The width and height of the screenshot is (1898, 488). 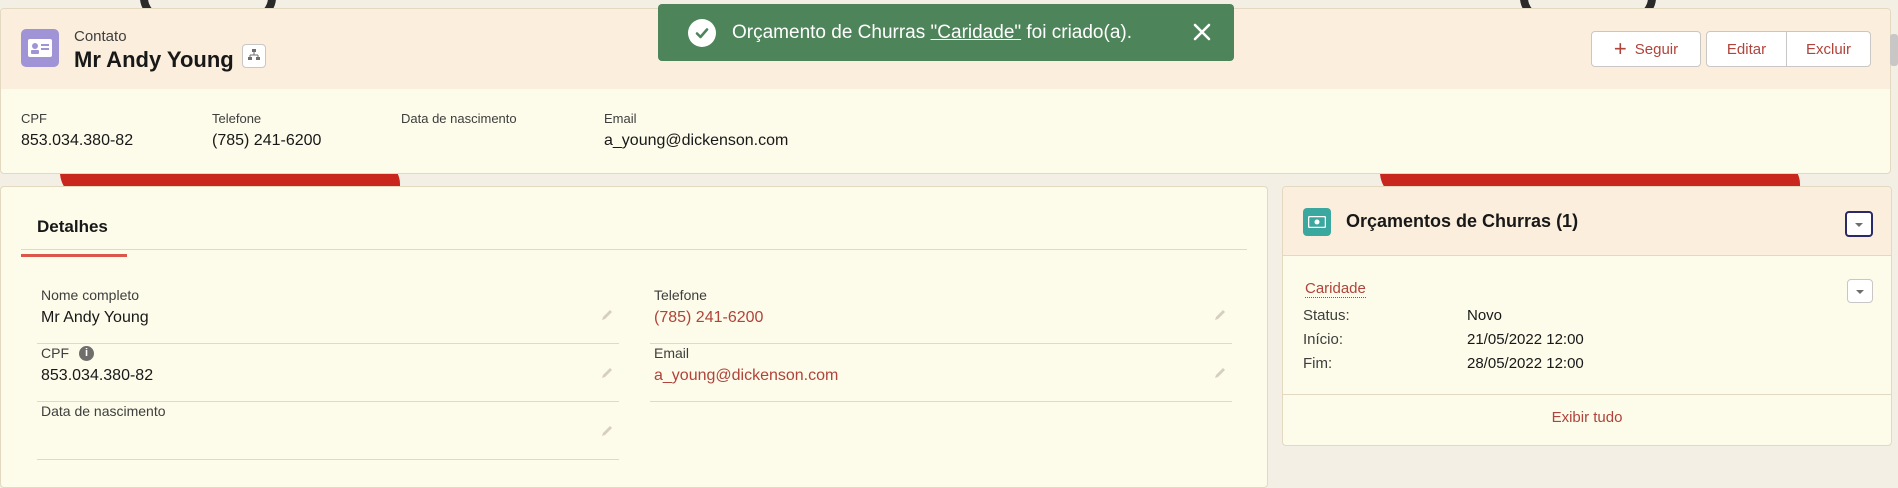 What do you see at coordinates (1317, 222) in the screenshot?
I see `money-icon` at bounding box center [1317, 222].